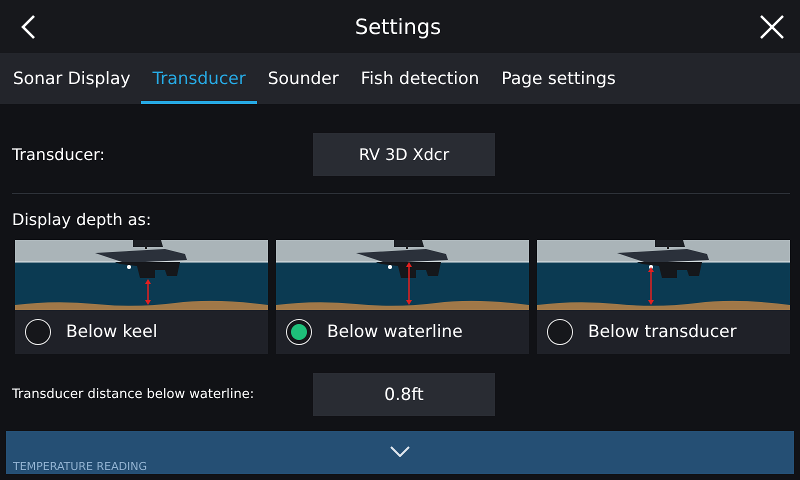 The image size is (800, 480). I want to click on offset-button: 0.8ft, so click(404, 394).